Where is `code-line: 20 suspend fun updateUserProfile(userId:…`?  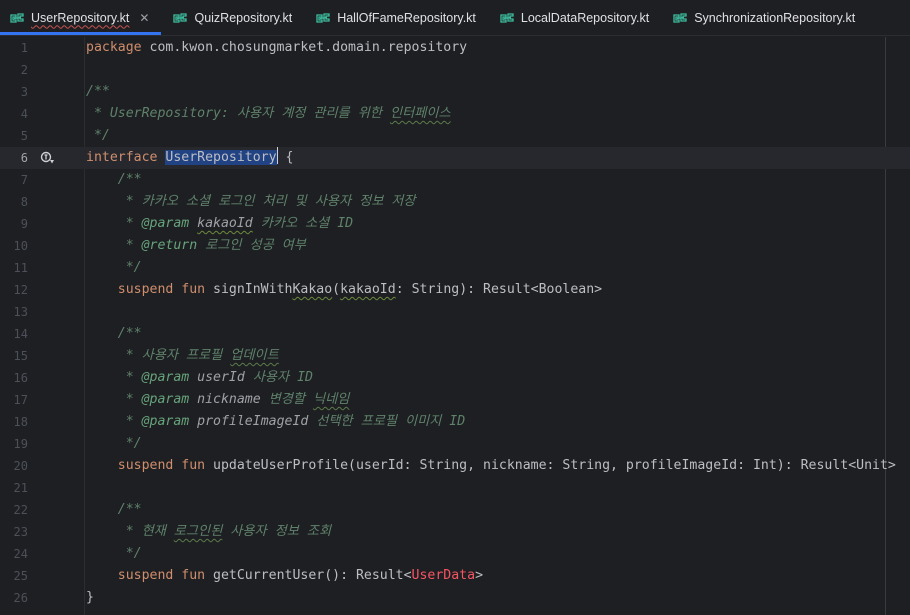
code-line: 20 suspend fun updateUserProfile(userId:… is located at coordinates (455, 466).